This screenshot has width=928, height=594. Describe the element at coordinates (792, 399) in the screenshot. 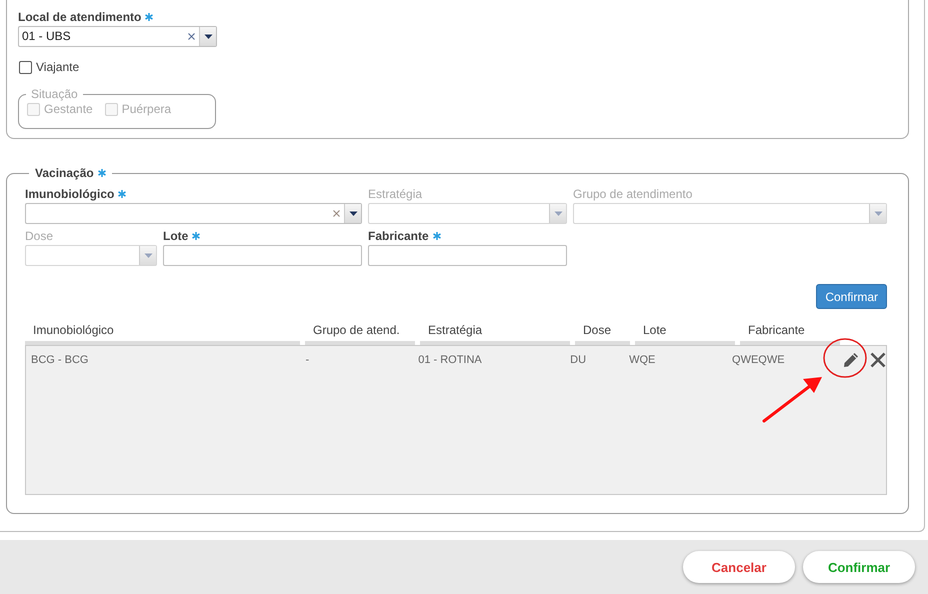

I see `pointer-arrow` at that location.